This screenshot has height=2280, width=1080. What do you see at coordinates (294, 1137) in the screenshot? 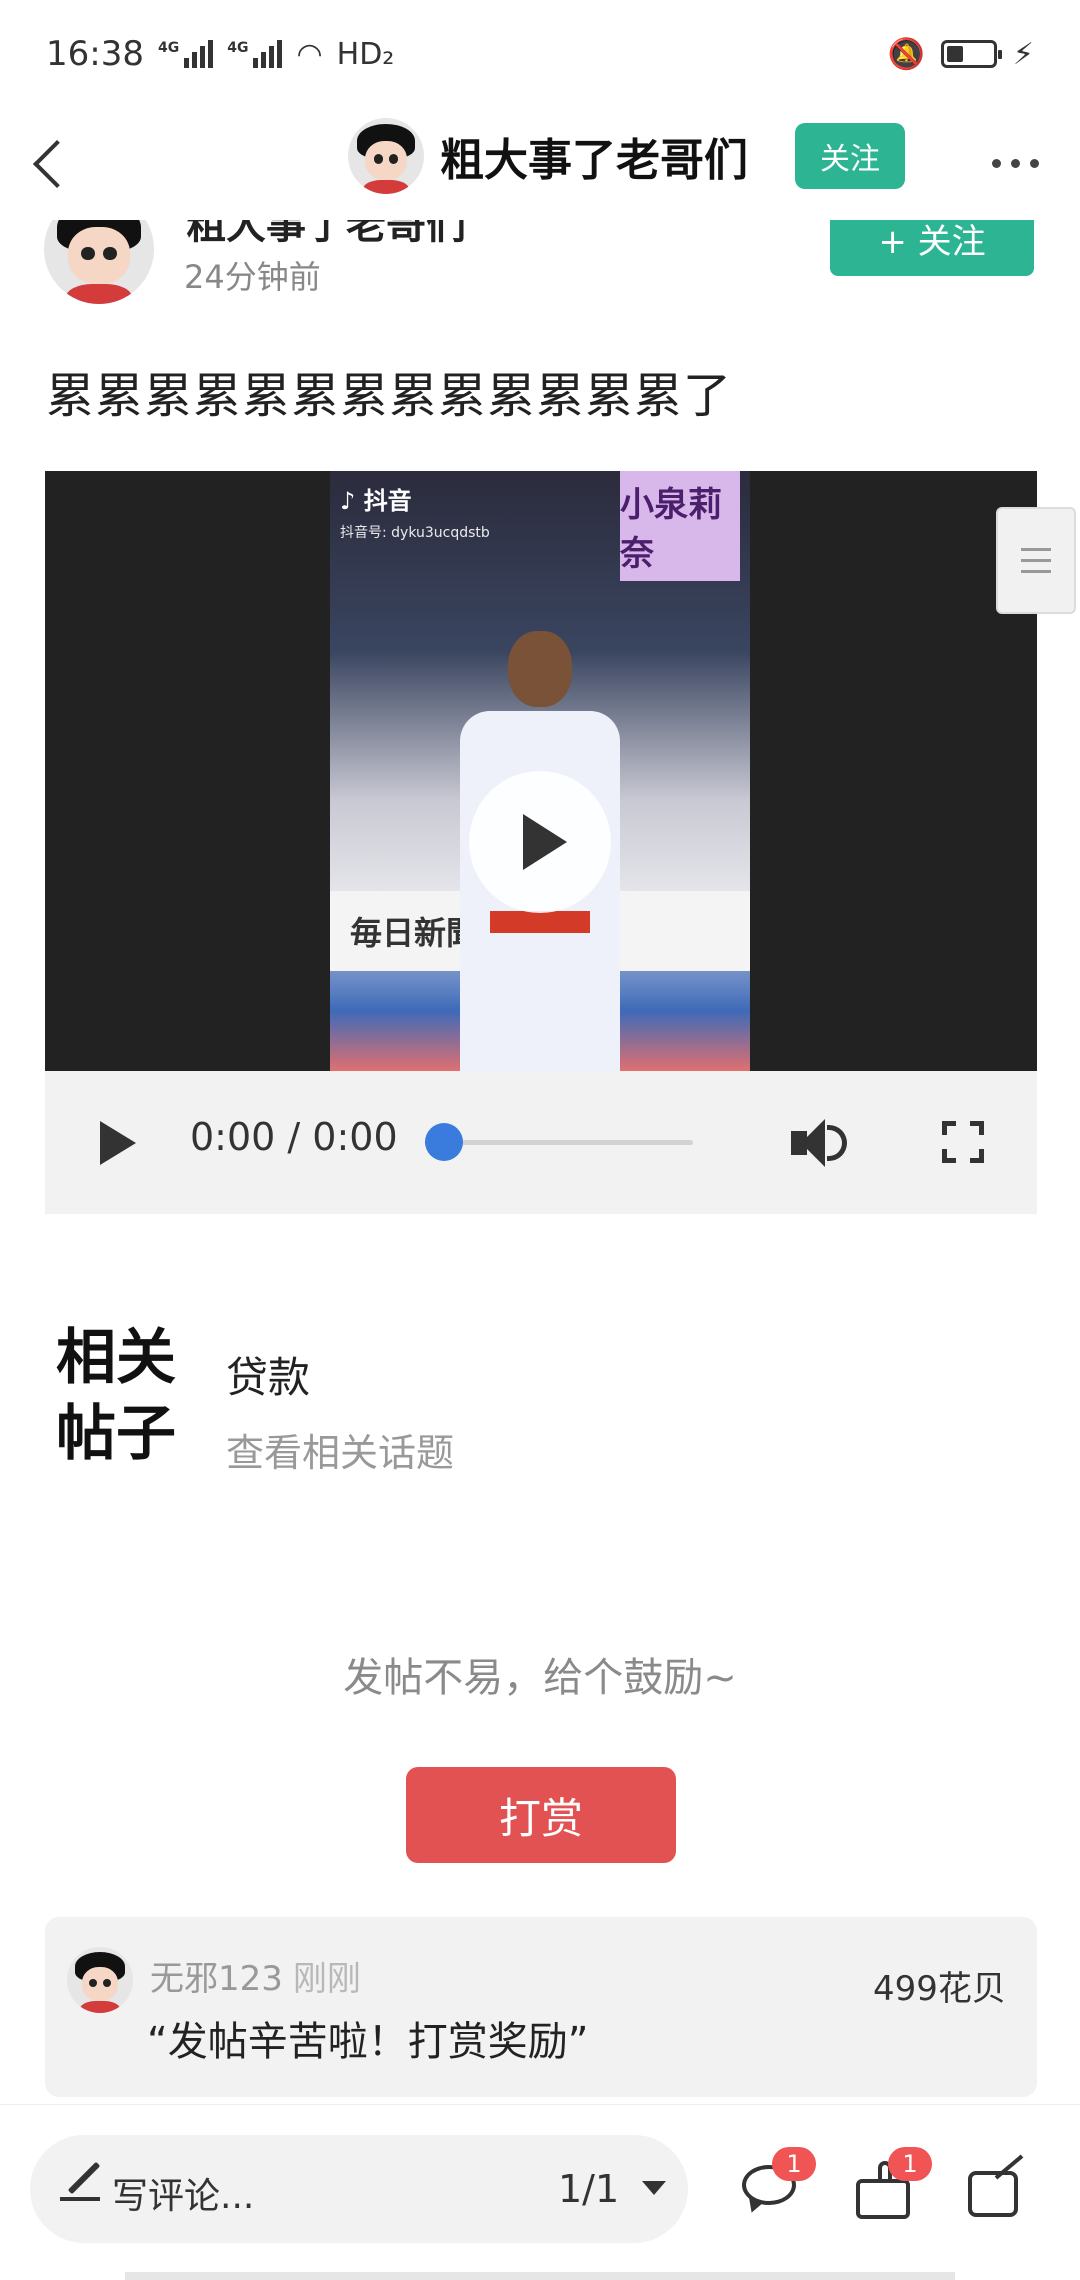
I see `time-display: 0:00 / 0:00` at bounding box center [294, 1137].